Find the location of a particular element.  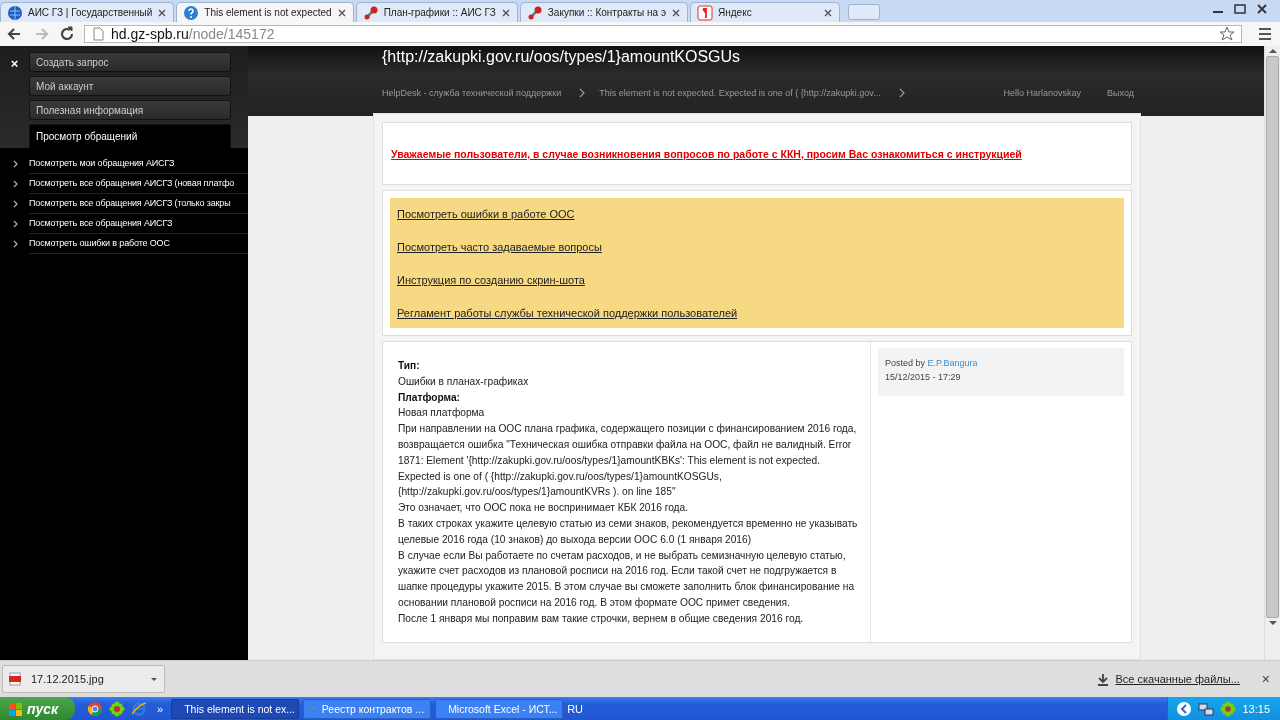

page-title: {http://zakupki.gov.ru/oos/types/1}amountKOSGUs is located at coordinates (561, 56).